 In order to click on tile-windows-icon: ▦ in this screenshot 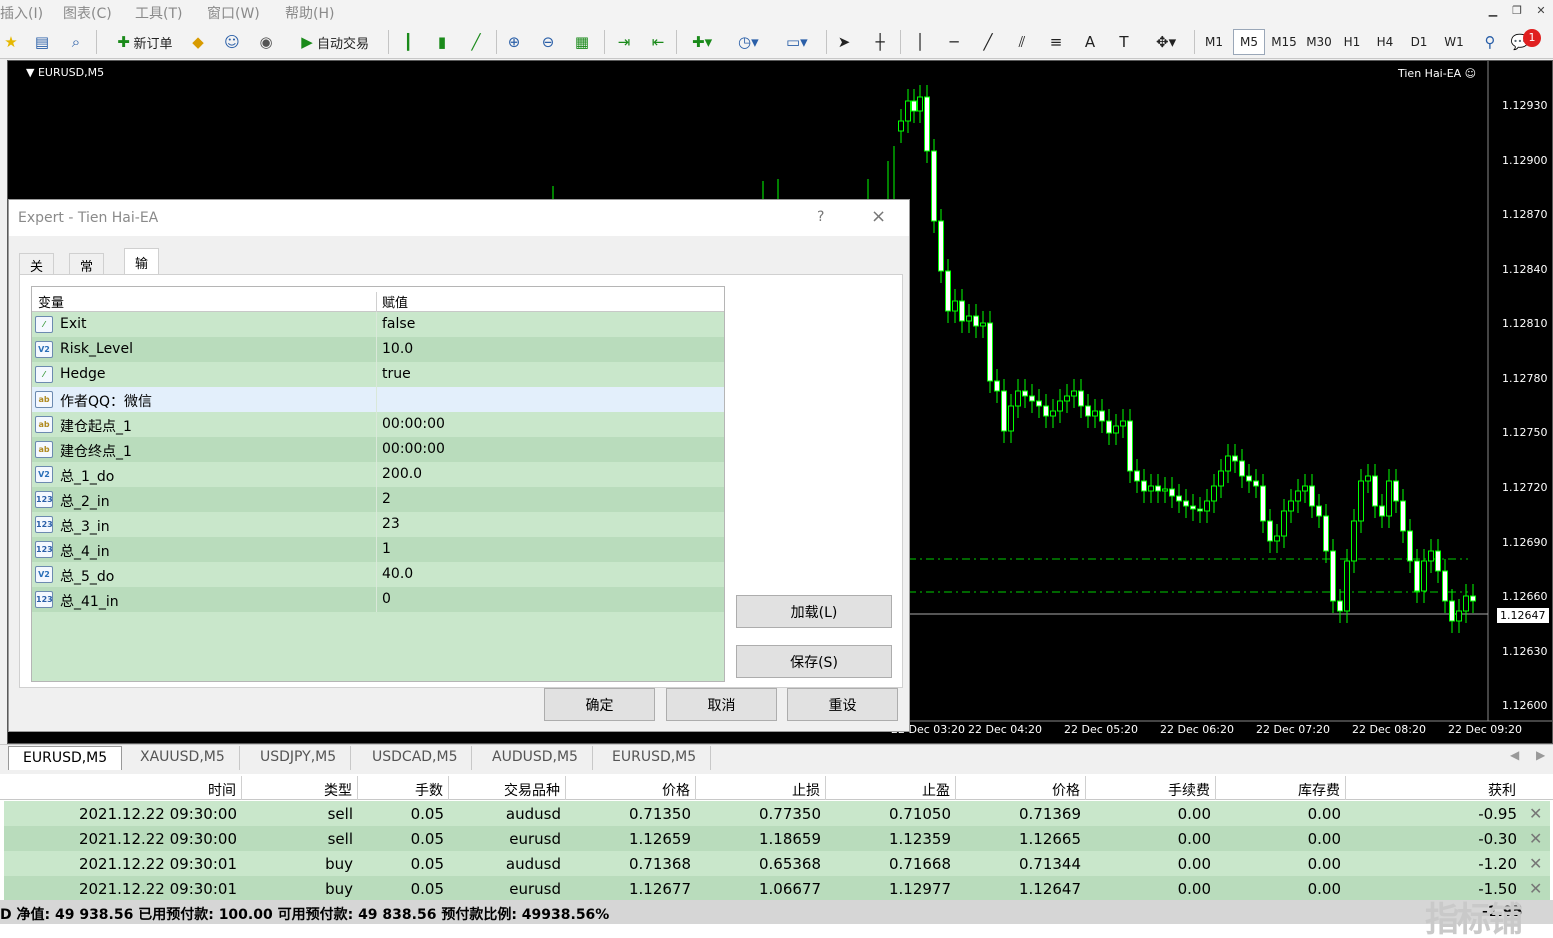, I will do `click(582, 42)`.